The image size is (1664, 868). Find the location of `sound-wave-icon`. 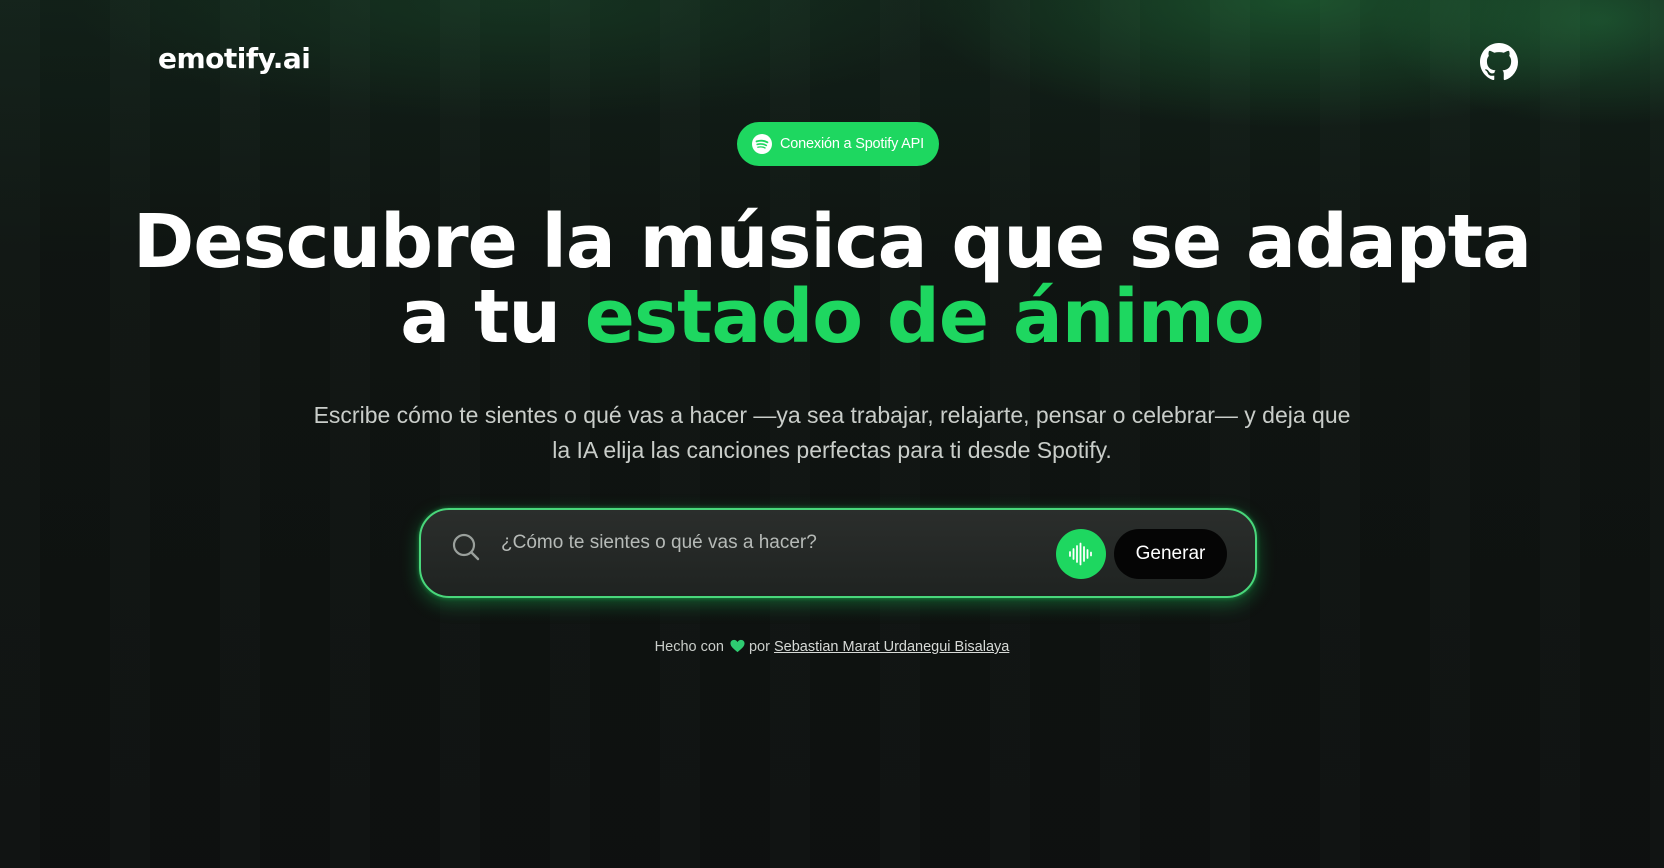

sound-wave-icon is located at coordinates (1080, 554).